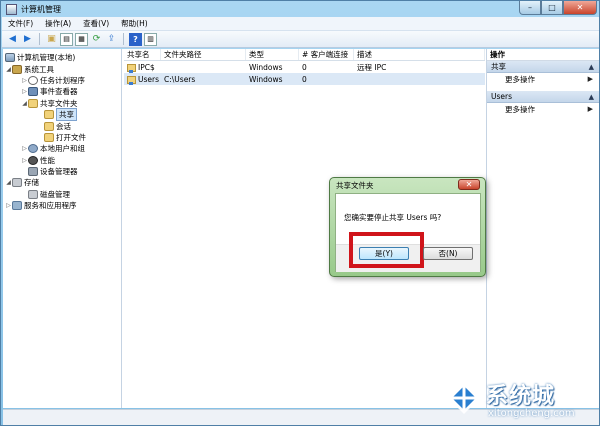  Describe the element at coordinates (272, 54) in the screenshot. I see `column-header-type: 类型` at that location.